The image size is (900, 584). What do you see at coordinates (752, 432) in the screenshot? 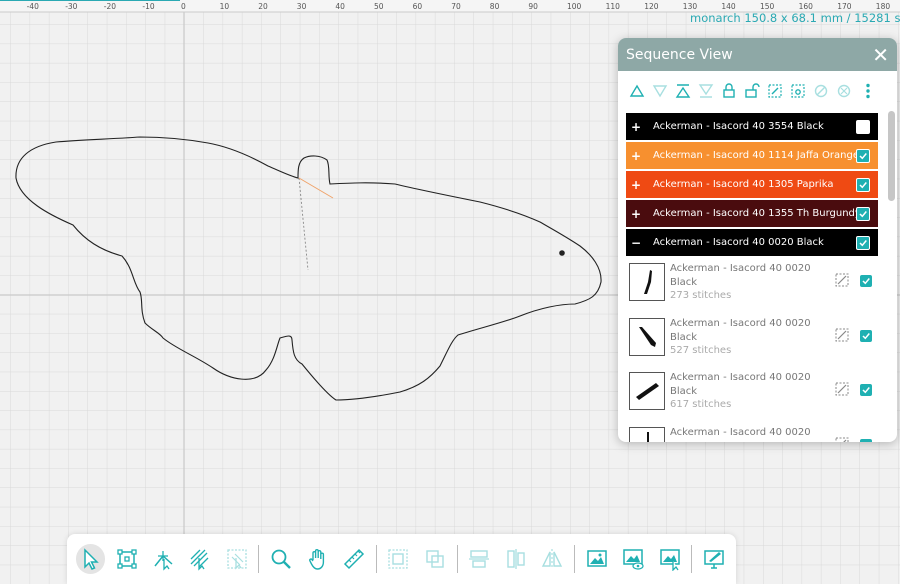
I see `object-row: Ackerman - Isacord 40 0020` at bounding box center [752, 432].